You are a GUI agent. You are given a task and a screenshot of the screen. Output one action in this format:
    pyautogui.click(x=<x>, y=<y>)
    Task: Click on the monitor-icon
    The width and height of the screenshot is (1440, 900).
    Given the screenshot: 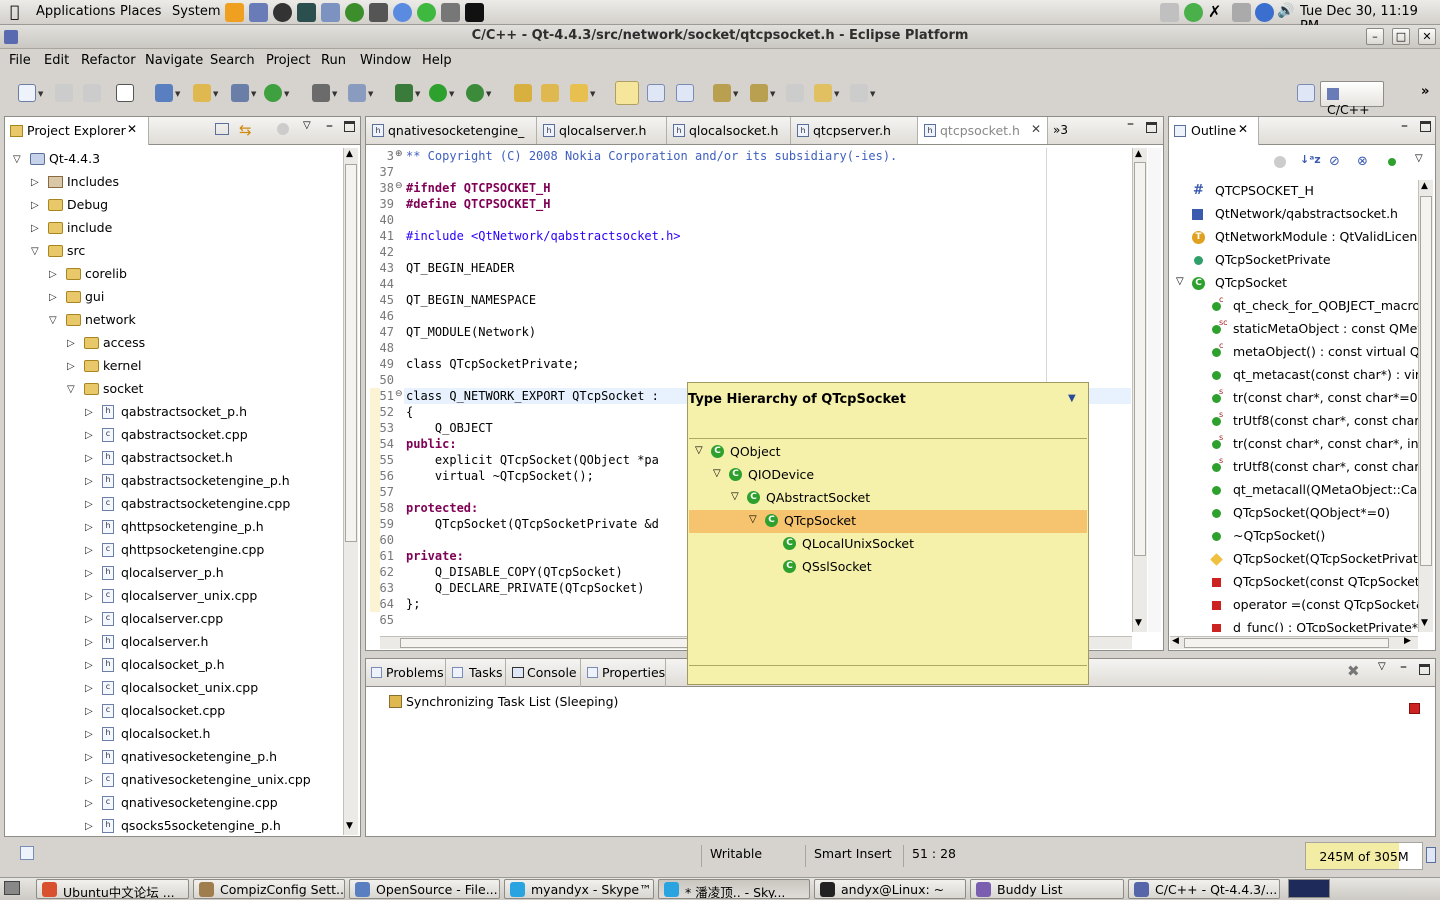 What is the action you would take?
    pyautogui.click(x=306, y=12)
    